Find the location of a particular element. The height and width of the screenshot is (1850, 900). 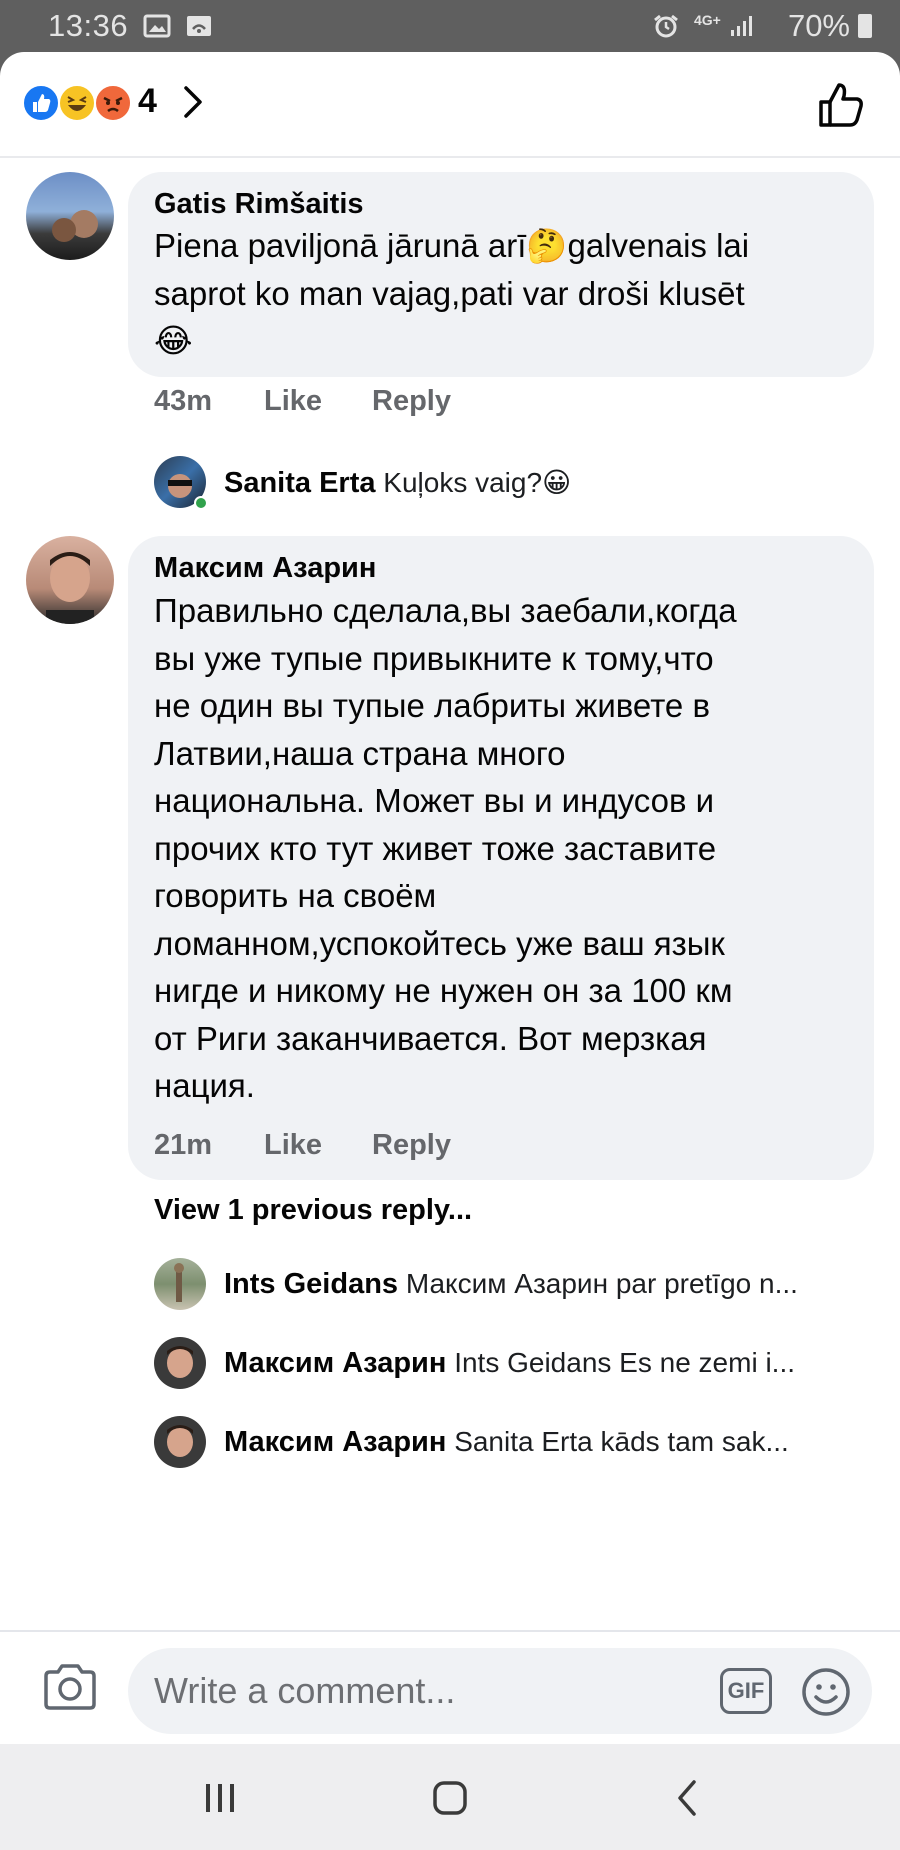

battery-icon is located at coordinates (865, 26).